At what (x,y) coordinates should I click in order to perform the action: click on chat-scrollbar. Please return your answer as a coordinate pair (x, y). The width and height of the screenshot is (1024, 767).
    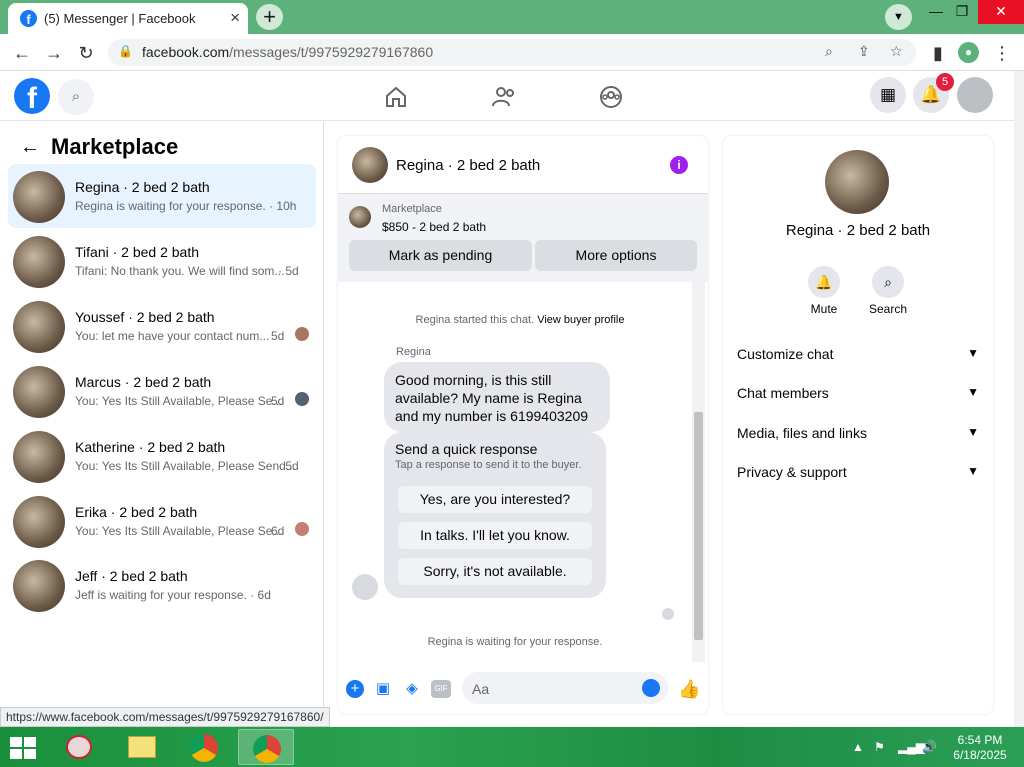
    Looking at the image, I should click on (698, 472).